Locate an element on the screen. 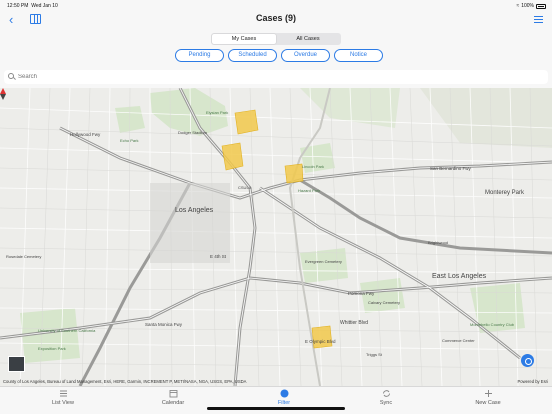 The height and width of the screenshot is (414, 552). cases-segmented-control: My Cases All Cases is located at coordinates (276, 39).